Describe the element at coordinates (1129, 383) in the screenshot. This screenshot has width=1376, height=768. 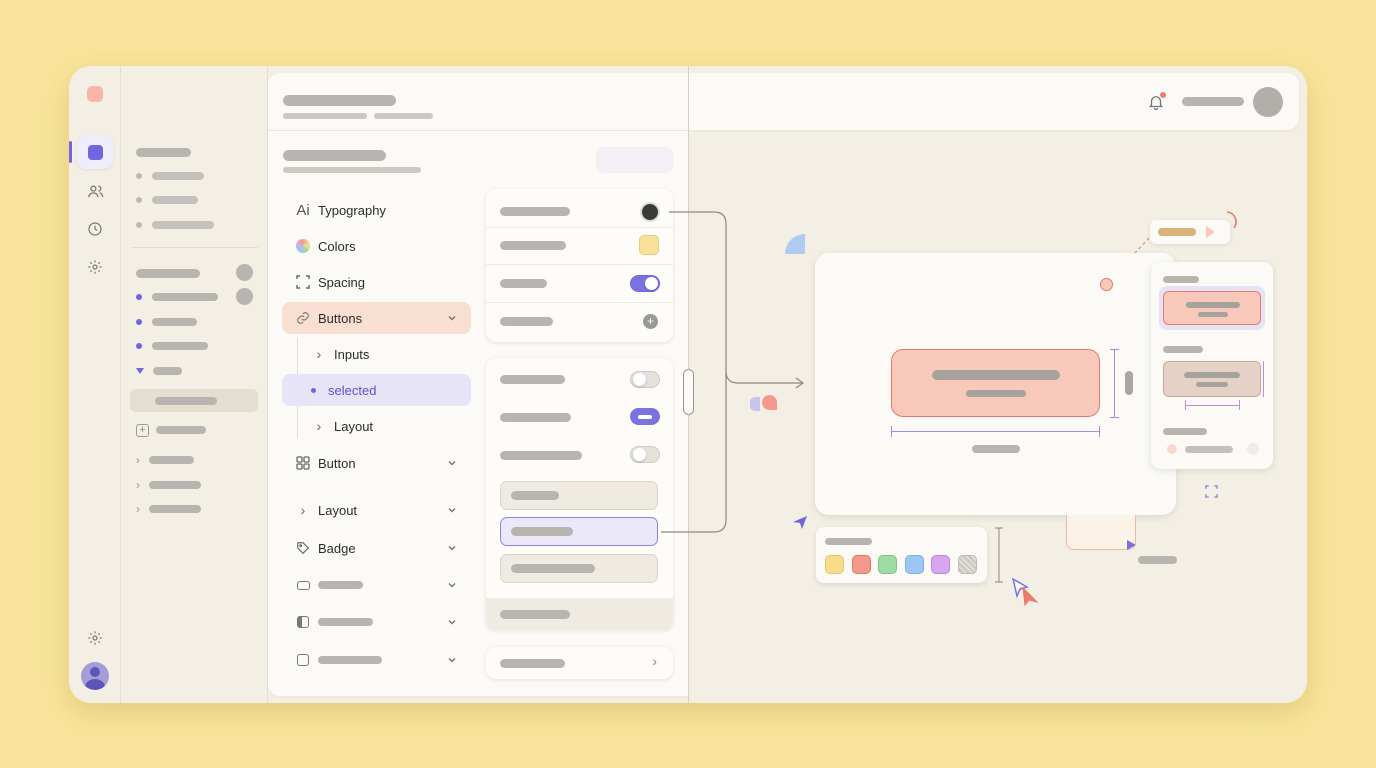
I see `height-label` at that location.